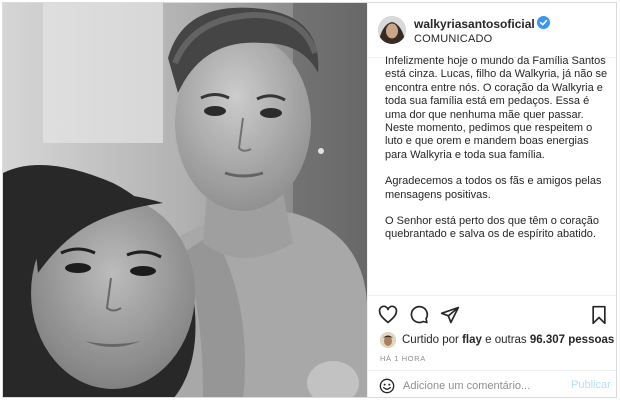 The width and height of the screenshot is (620, 400). I want to click on liker-avatar, so click(388, 340).